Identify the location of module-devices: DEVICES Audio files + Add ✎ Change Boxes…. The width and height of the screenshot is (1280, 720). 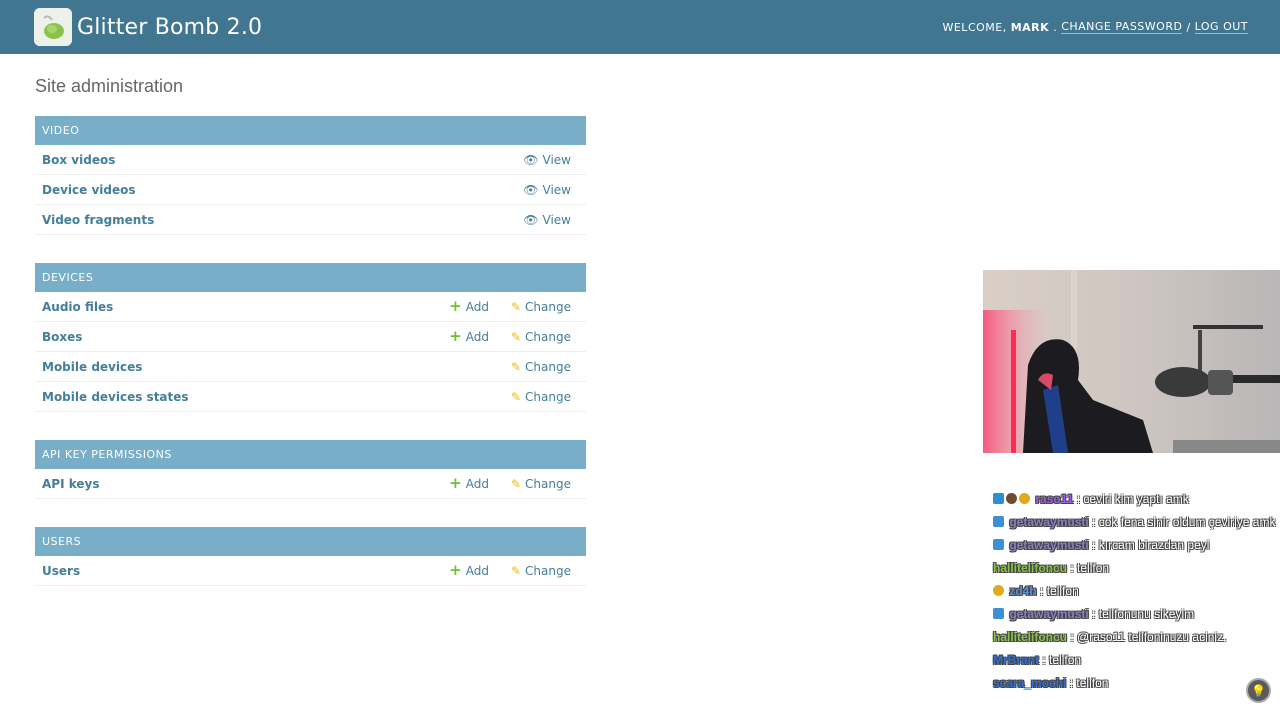
(310, 337).